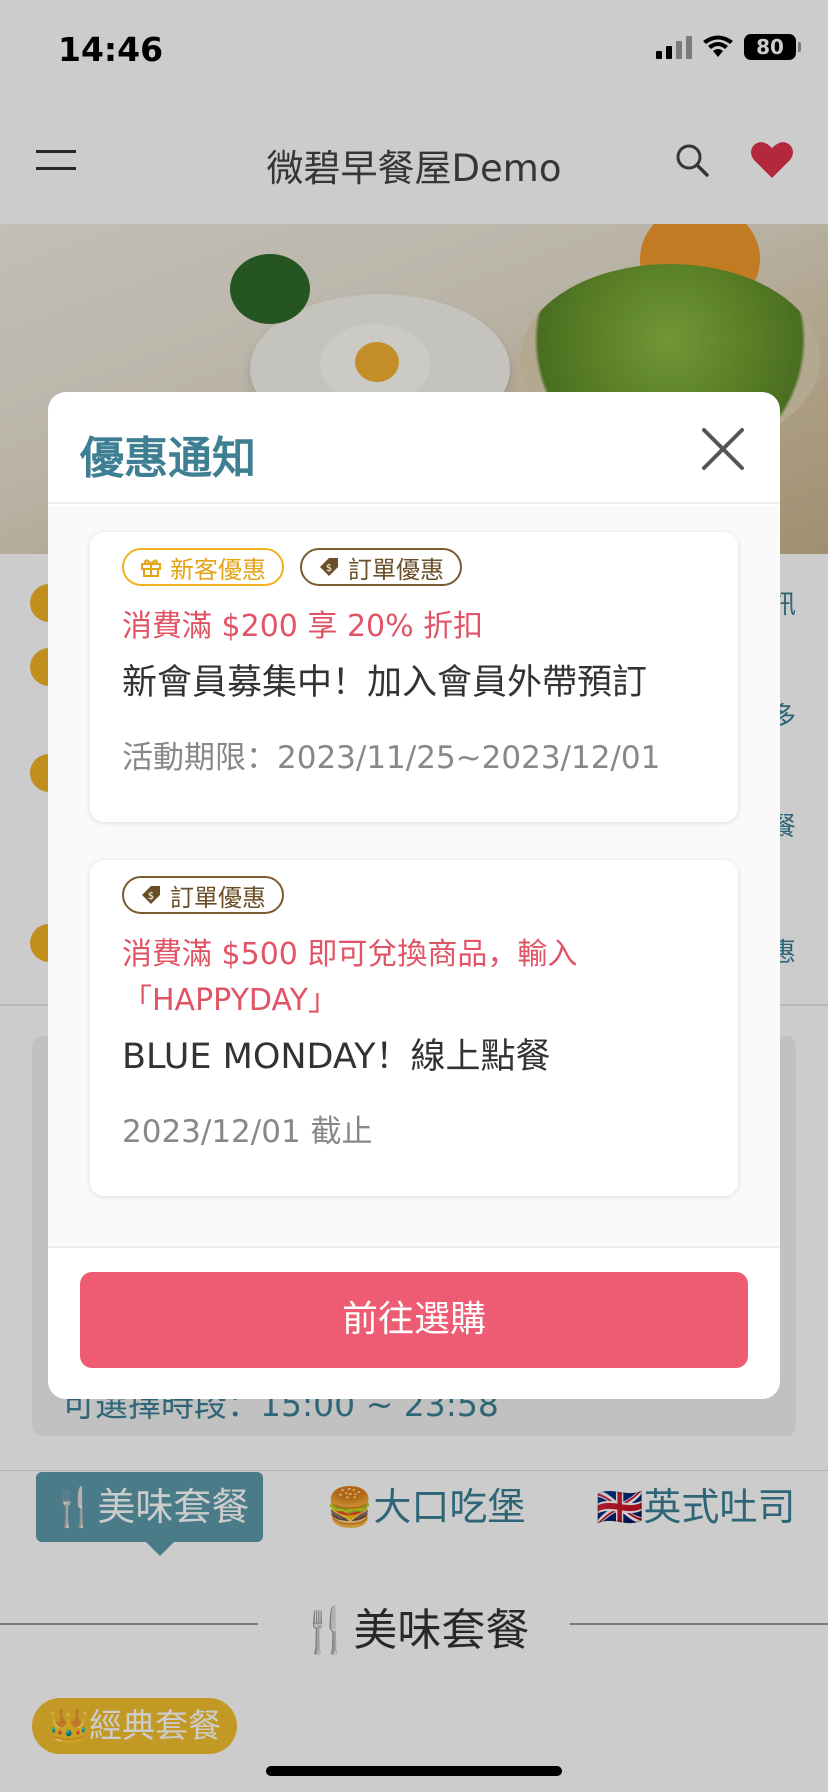 The image size is (828, 1792). What do you see at coordinates (414, 1771) in the screenshot?
I see `home-indicator` at bounding box center [414, 1771].